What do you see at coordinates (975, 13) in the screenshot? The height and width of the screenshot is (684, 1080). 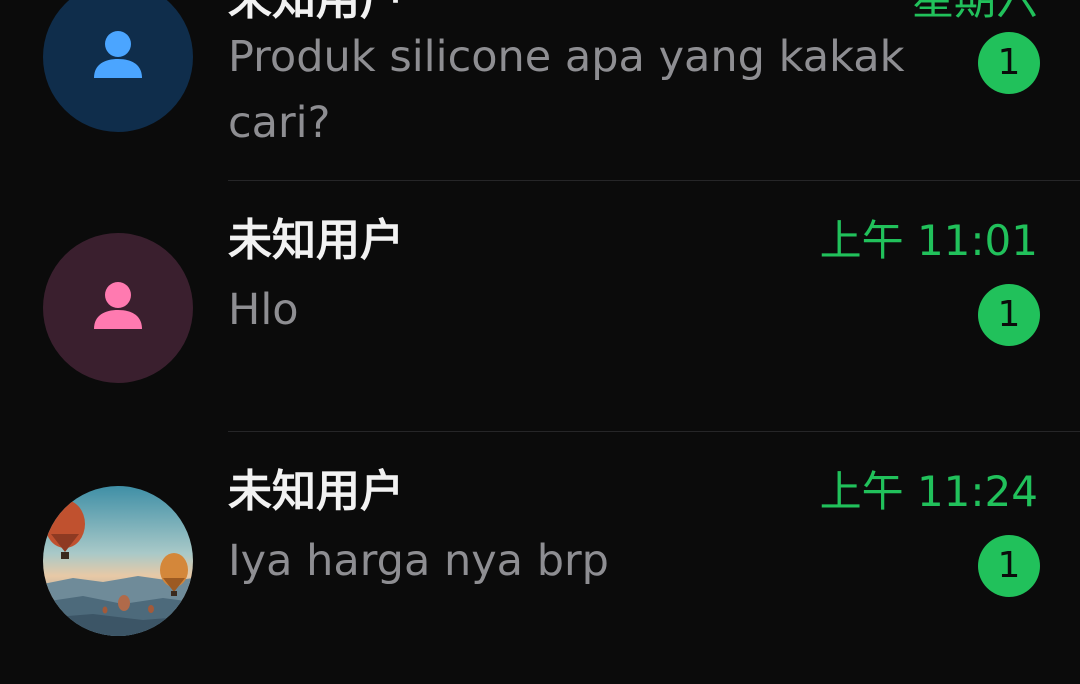 I see `message-time: 星期六` at bounding box center [975, 13].